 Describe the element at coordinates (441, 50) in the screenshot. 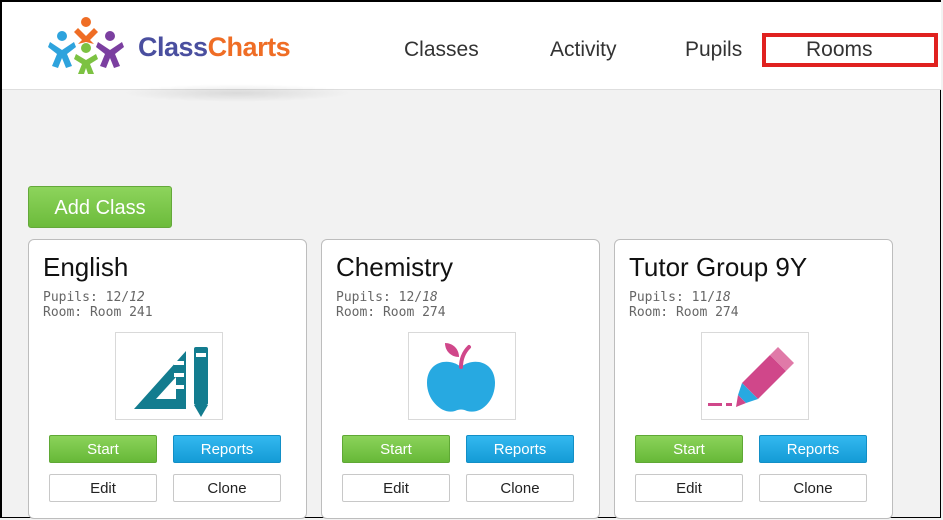

I see `nav-item-classes: Classes` at that location.